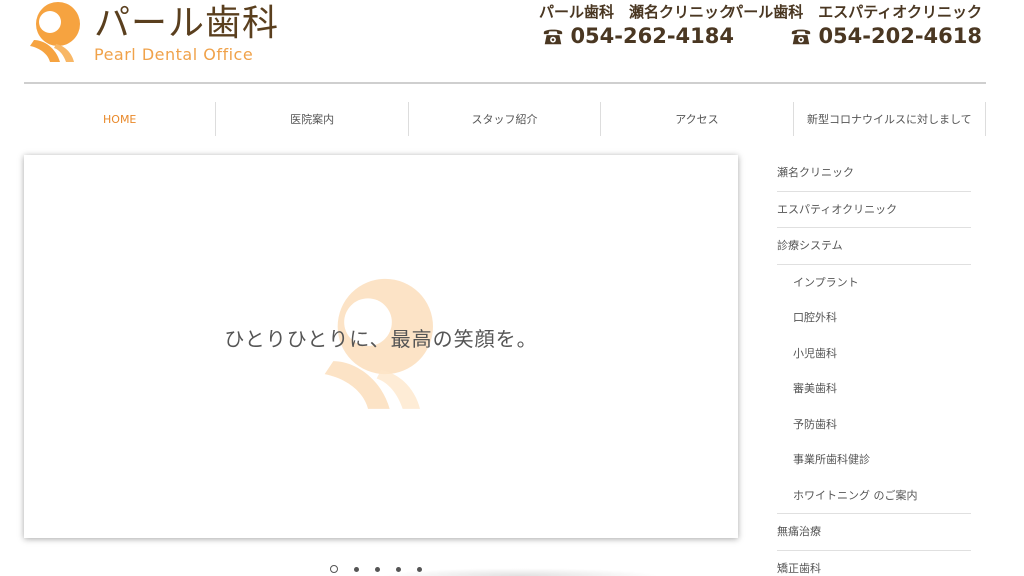 Image resolution: width=1024 pixels, height=576 pixels. Describe the element at coordinates (636, 12) in the screenshot. I see `clinic-name: パール歯科 瀬名クリニック` at that location.